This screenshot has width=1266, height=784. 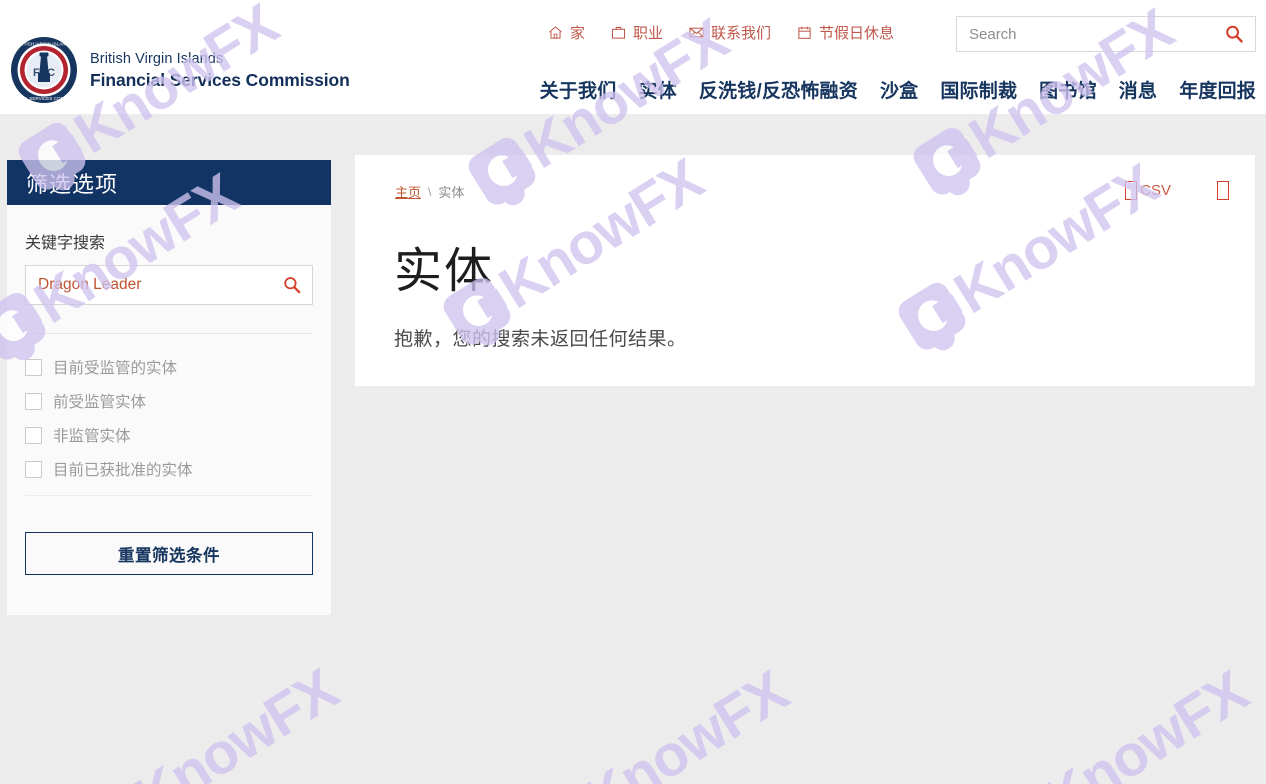 I want to click on keyword-search-input, so click(x=149, y=285).